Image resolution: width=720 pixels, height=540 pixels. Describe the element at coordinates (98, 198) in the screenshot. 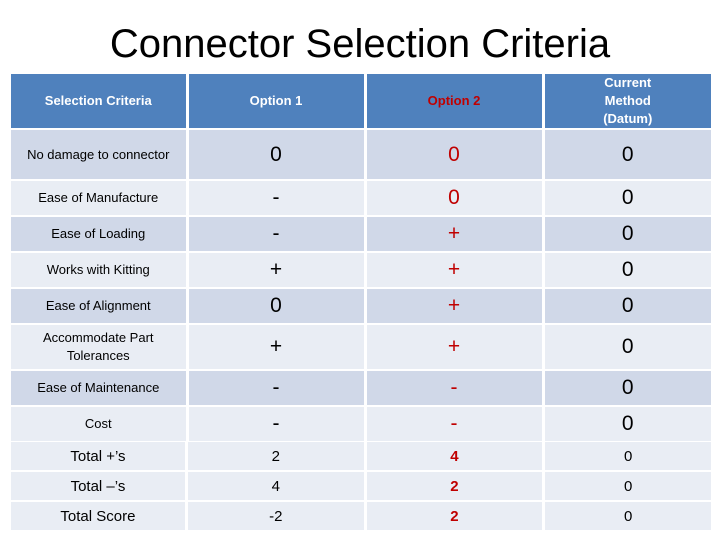

I see `criteria-cell: Ease of Manufacture` at that location.